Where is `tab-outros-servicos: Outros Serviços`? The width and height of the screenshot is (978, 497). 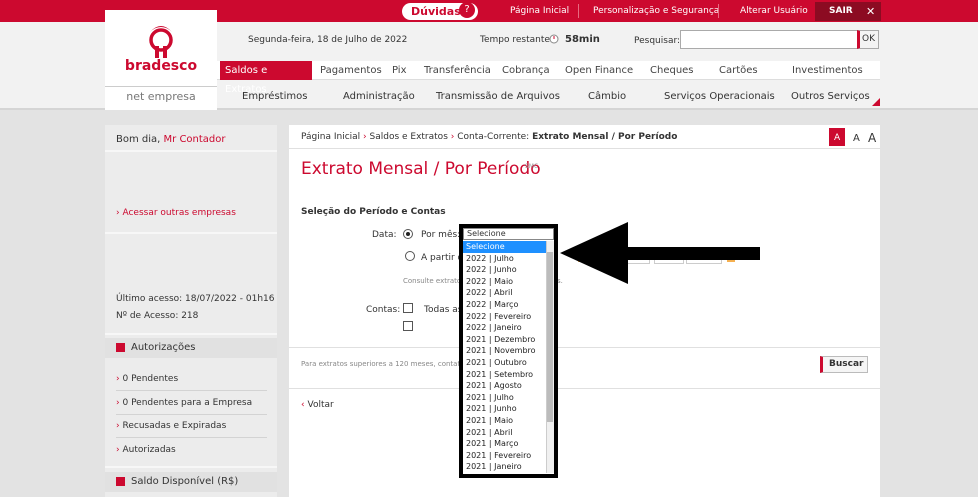
tab-outros-servicos: Outros Serviços is located at coordinates (830, 97).